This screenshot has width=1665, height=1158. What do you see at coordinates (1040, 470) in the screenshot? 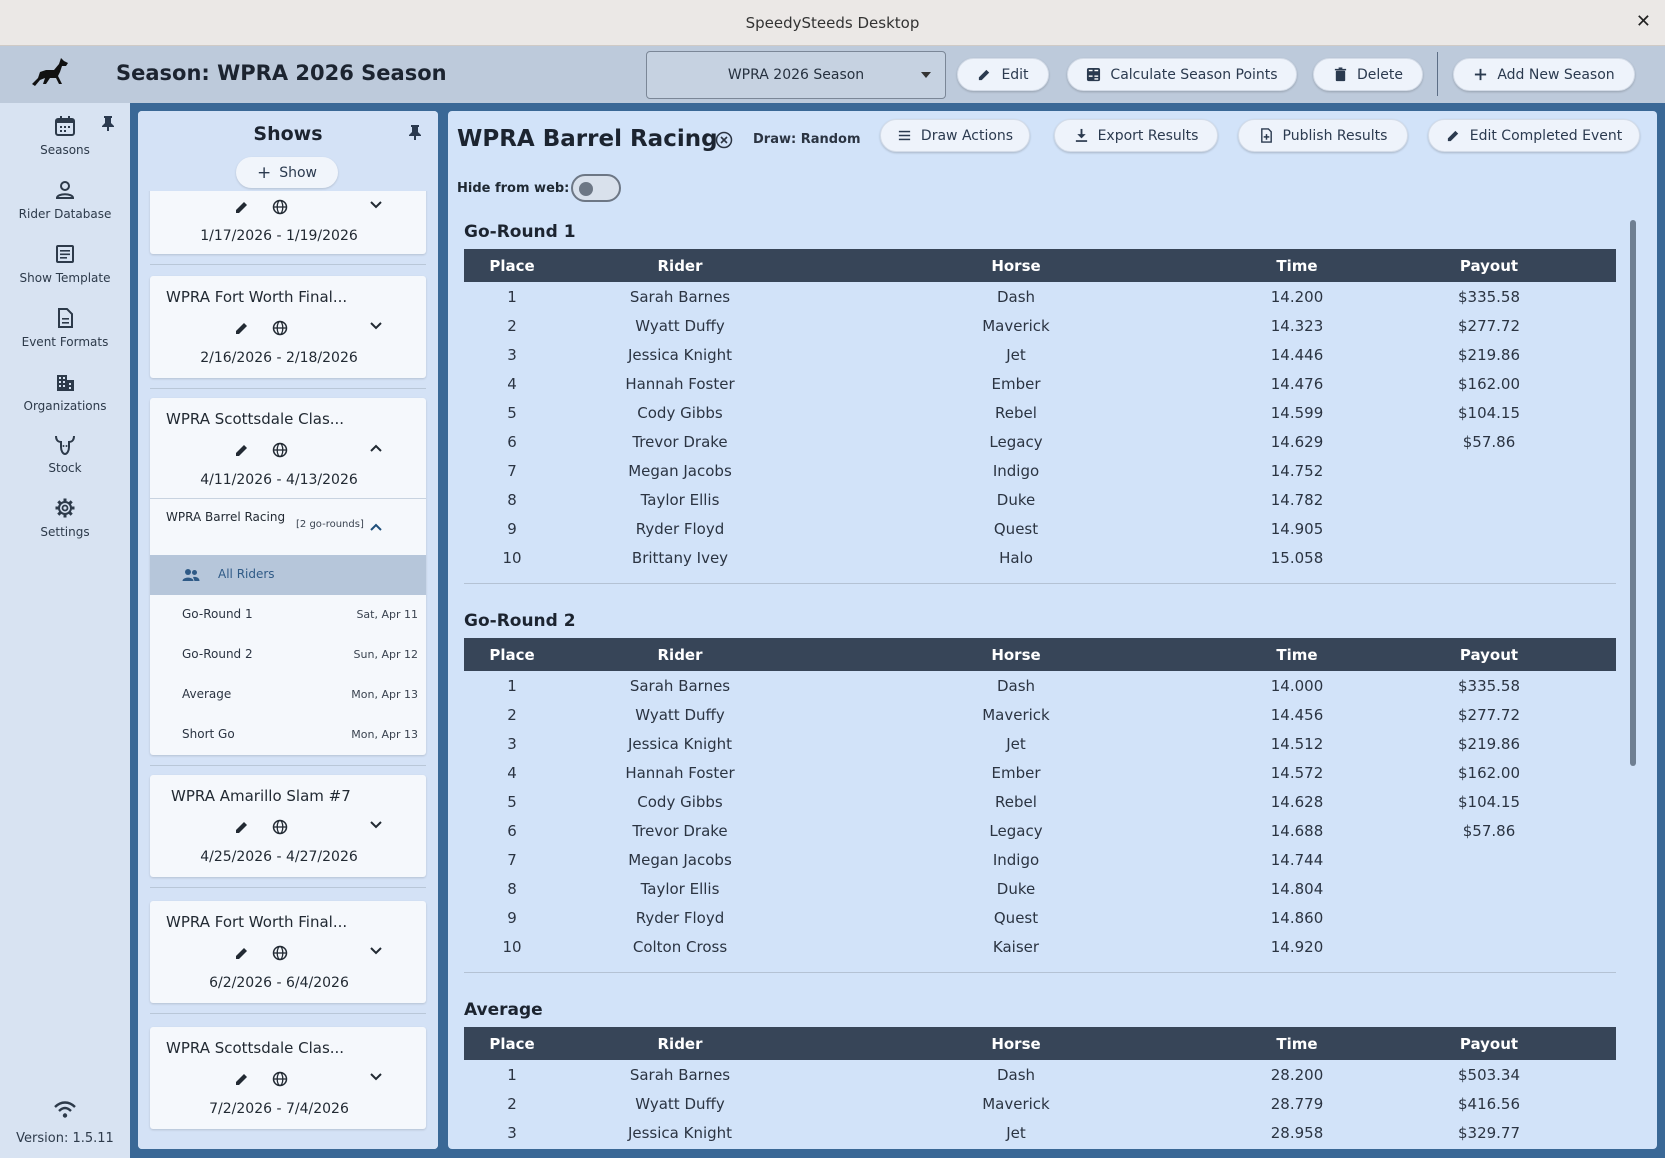
I see `table-row: 7 Megan Jacobs Indigo 14.752` at bounding box center [1040, 470].